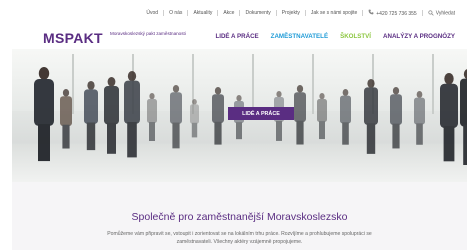 The width and height of the screenshot is (467, 250). I want to click on nav-analyzy-a-prognozy: ANALÝZY A PROGNÓZY, so click(419, 36).